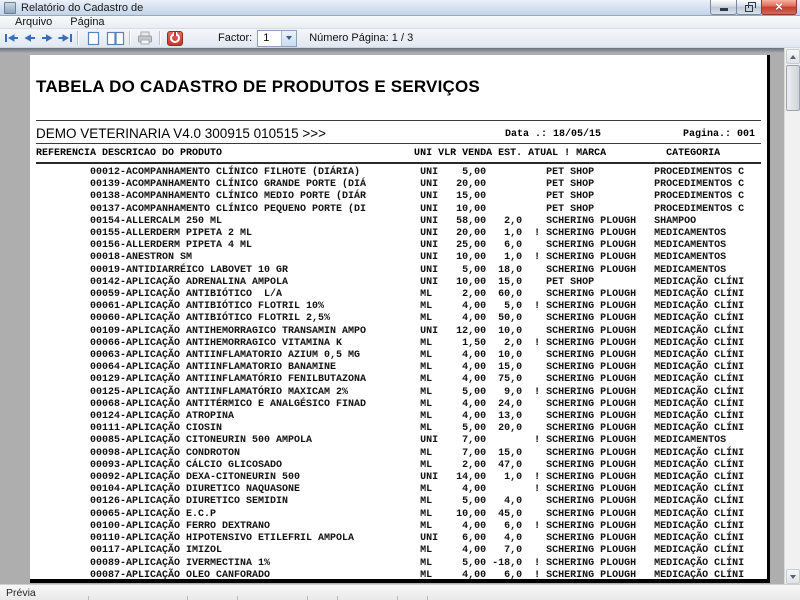 This screenshot has width=800, height=600. Describe the element at coordinates (289, 38) in the screenshot. I see `chevron-down-icon` at that location.